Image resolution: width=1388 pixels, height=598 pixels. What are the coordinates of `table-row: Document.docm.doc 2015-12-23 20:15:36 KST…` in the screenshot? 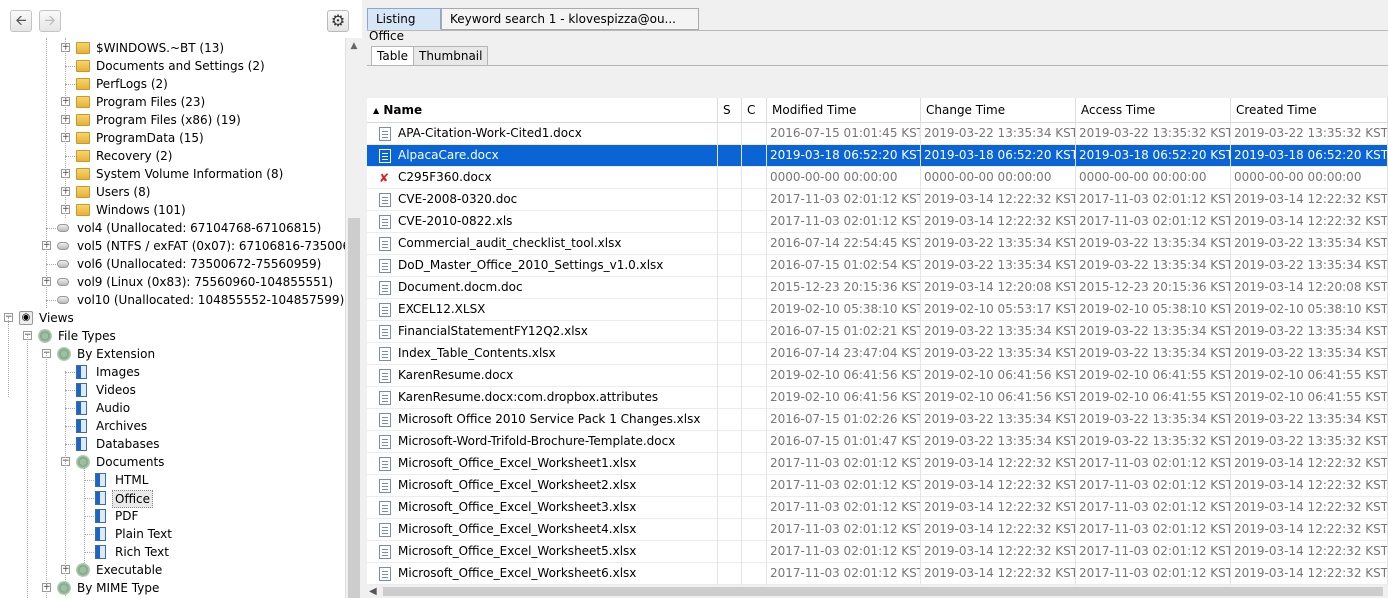 It's located at (877, 288).